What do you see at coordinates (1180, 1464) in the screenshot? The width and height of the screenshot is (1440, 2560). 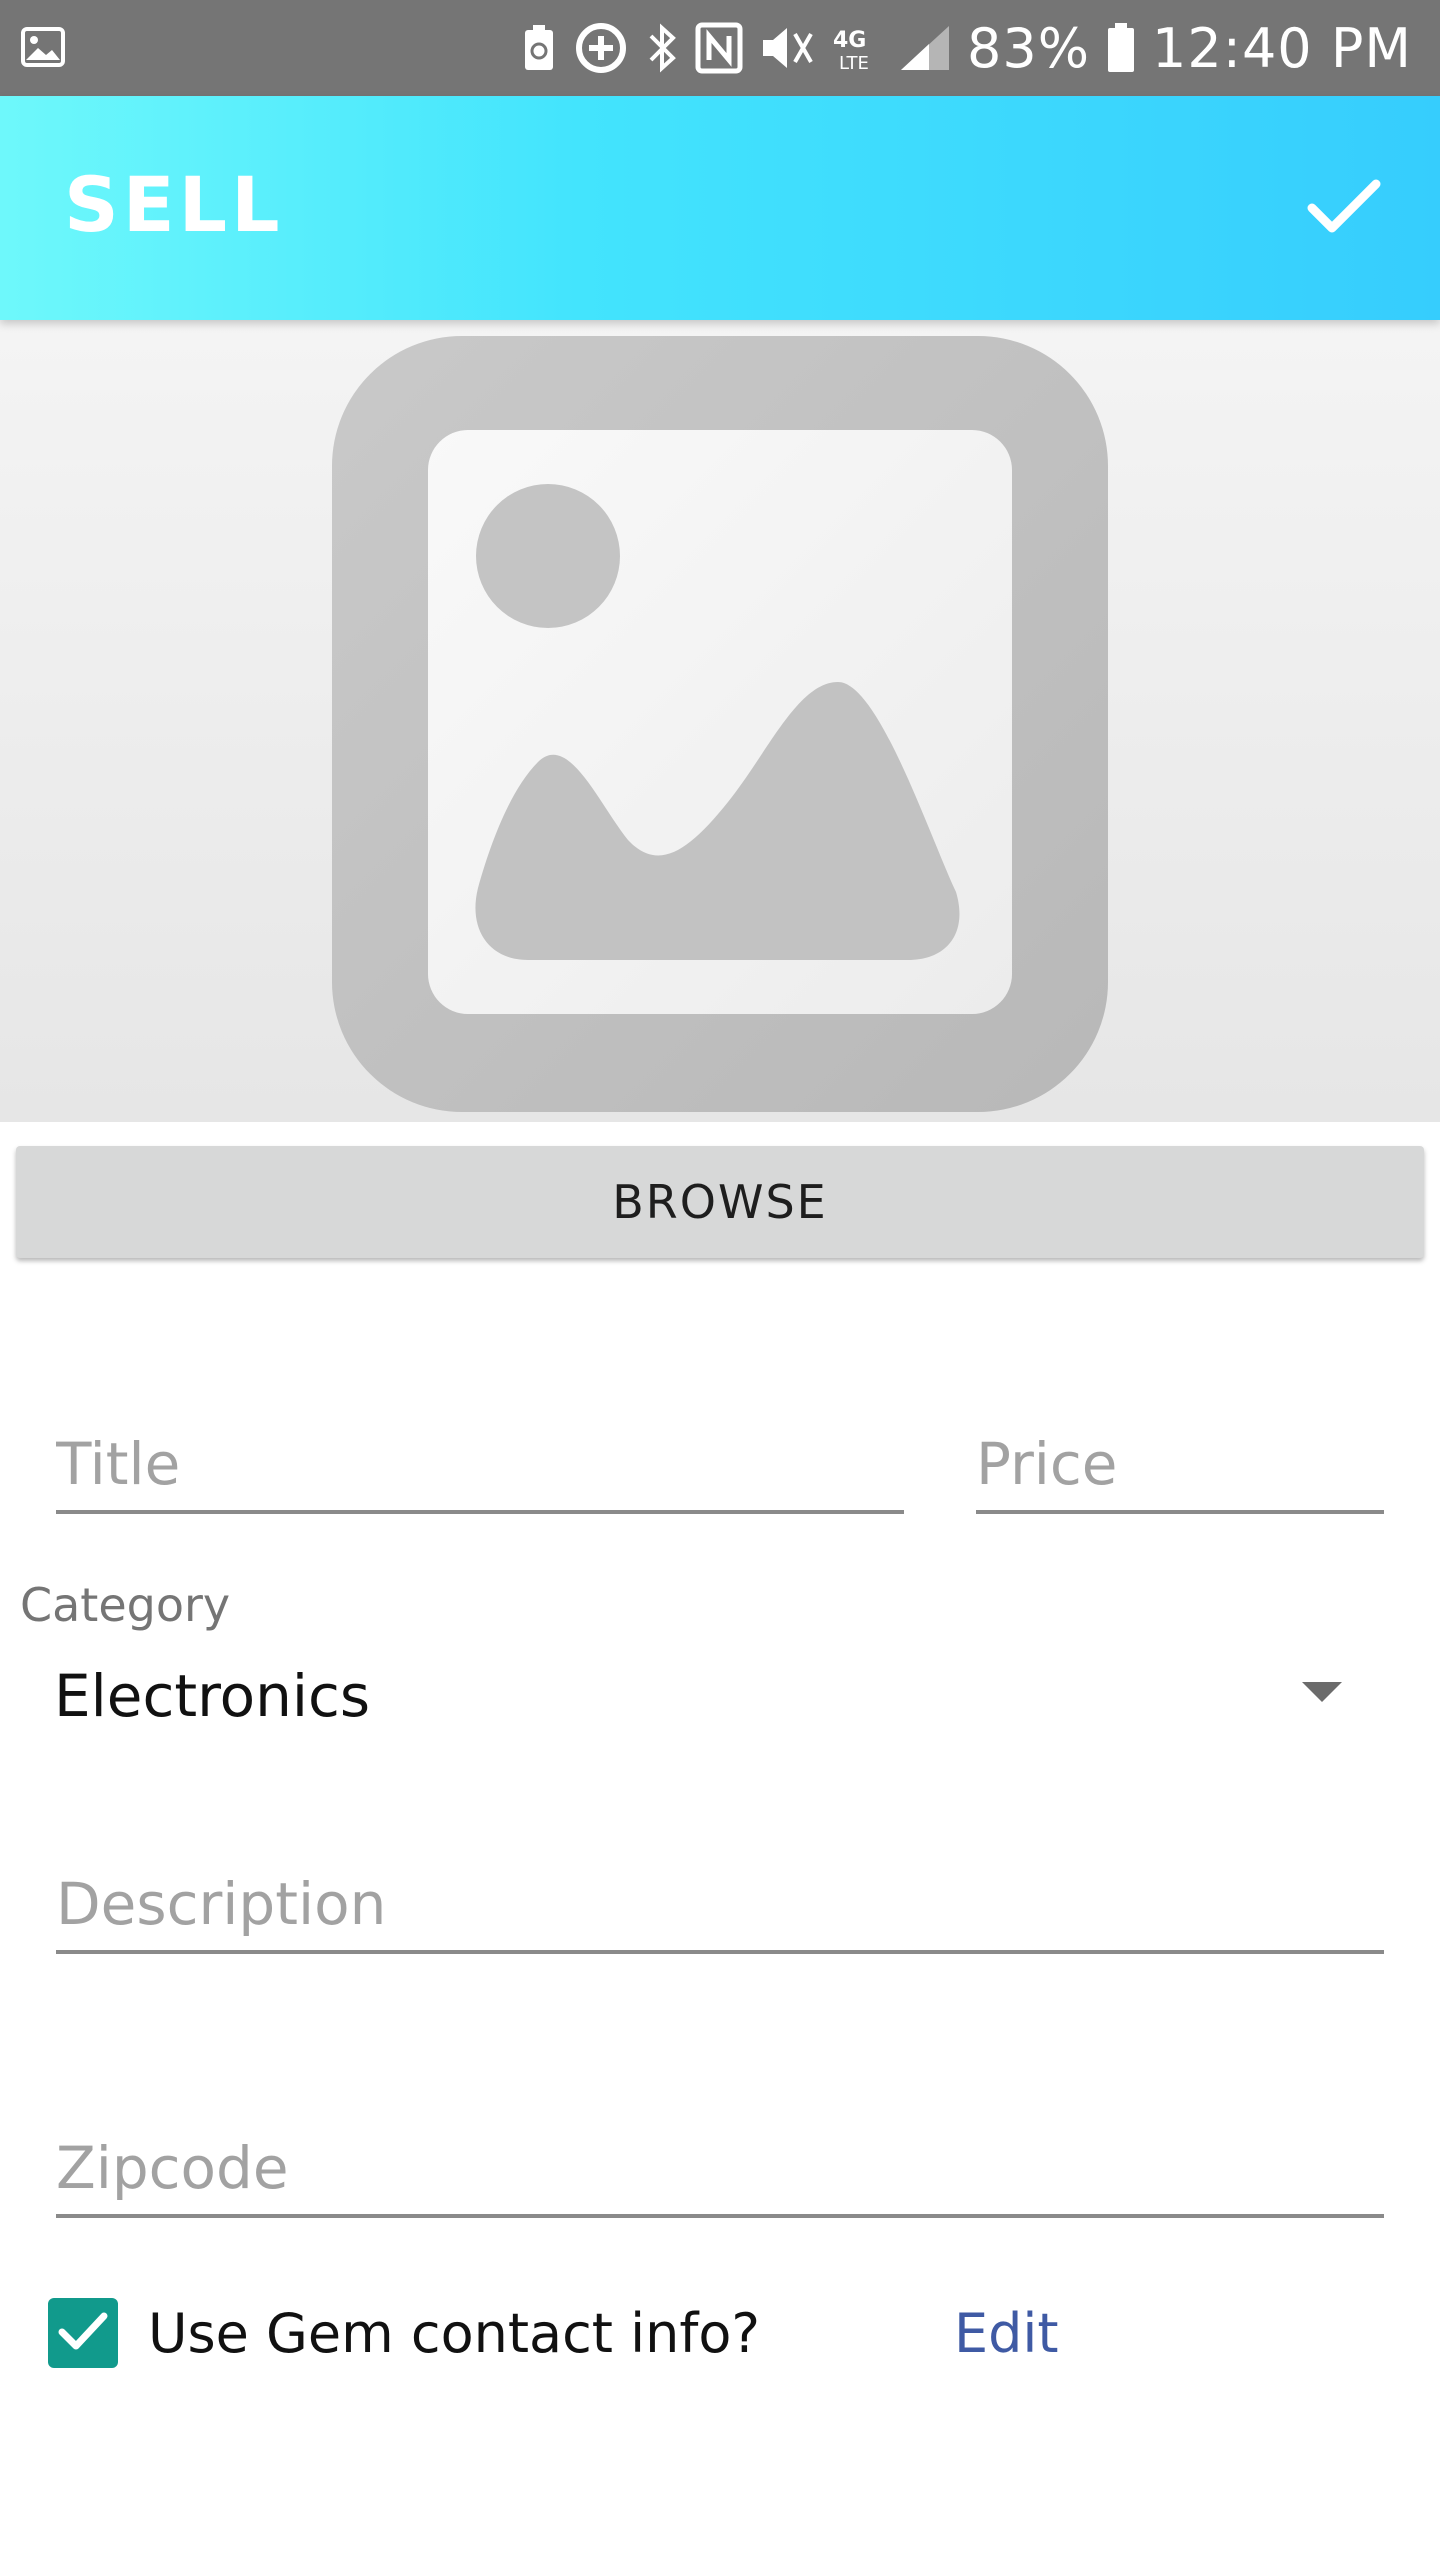 I see `price-input` at bounding box center [1180, 1464].